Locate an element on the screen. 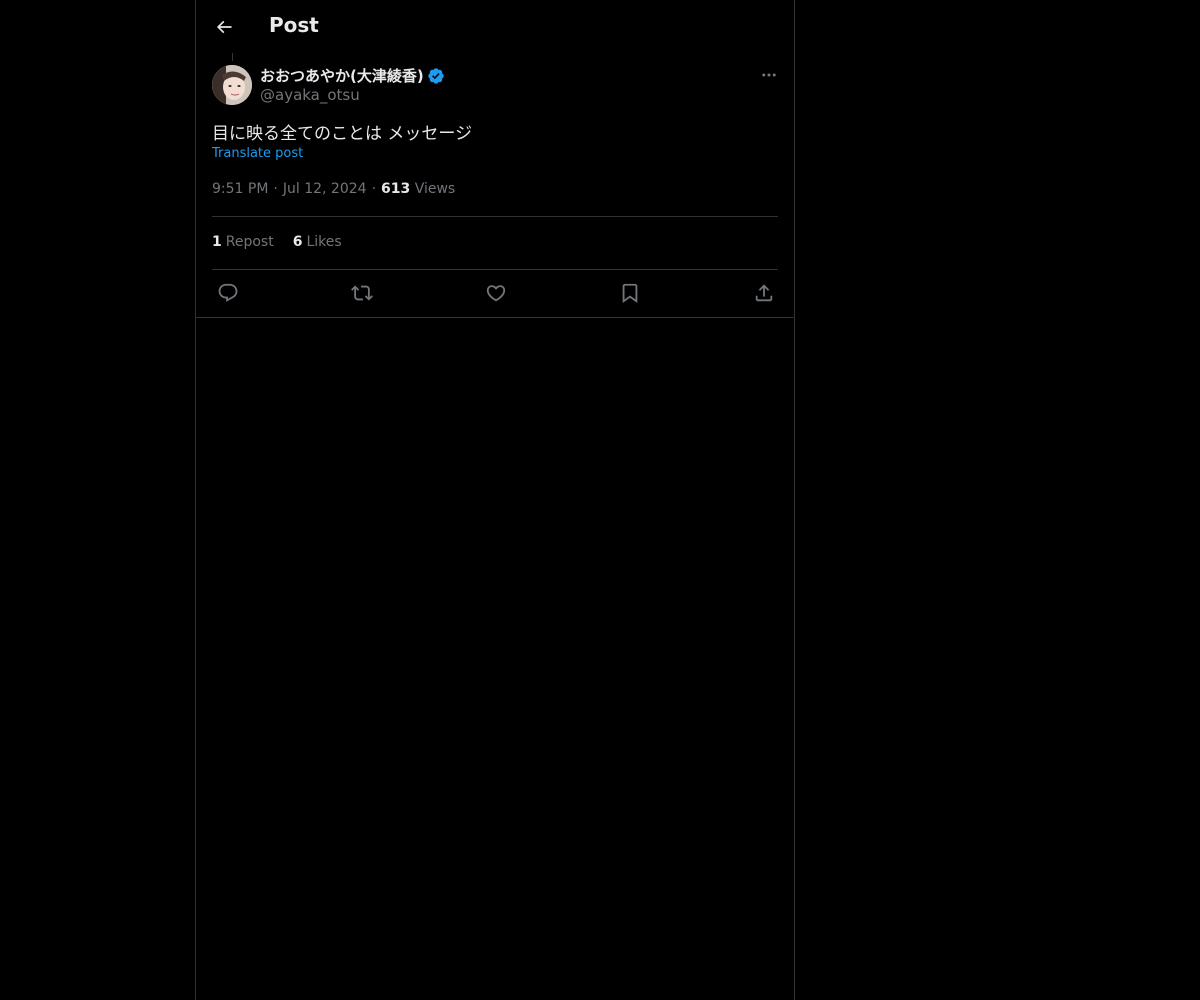  like-icon is located at coordinates (496, 293).